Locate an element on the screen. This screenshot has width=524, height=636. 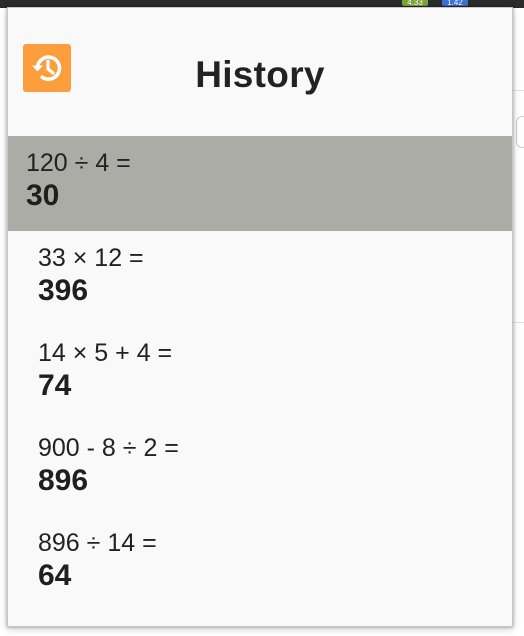
history-item: 120 ÷ 4 = 30 is located at coordinates (260, 183).